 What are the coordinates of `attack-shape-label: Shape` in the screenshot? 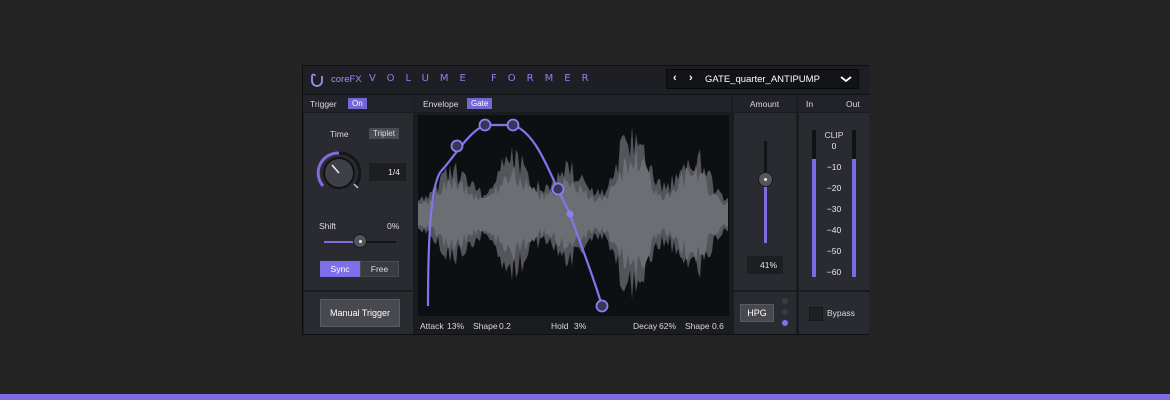 It's located at (485, 326).